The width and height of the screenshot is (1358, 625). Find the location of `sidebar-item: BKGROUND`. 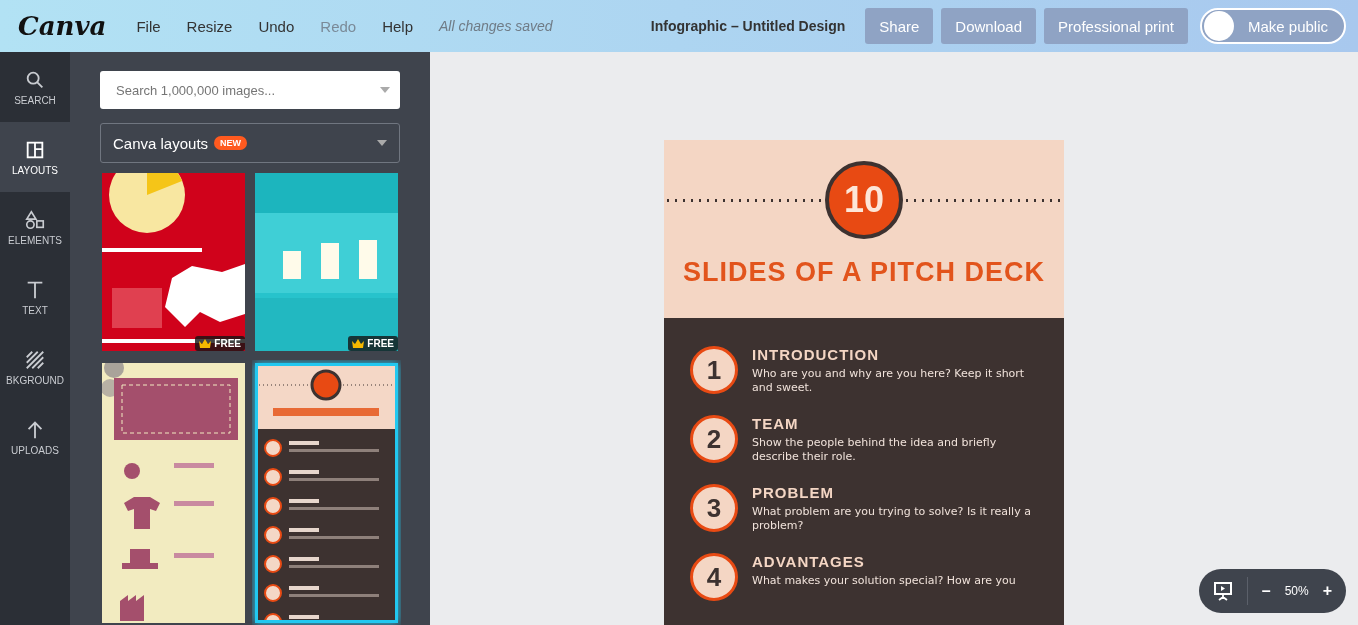

sidebar-item: BKGROUND is located at coordinates (35, 367).